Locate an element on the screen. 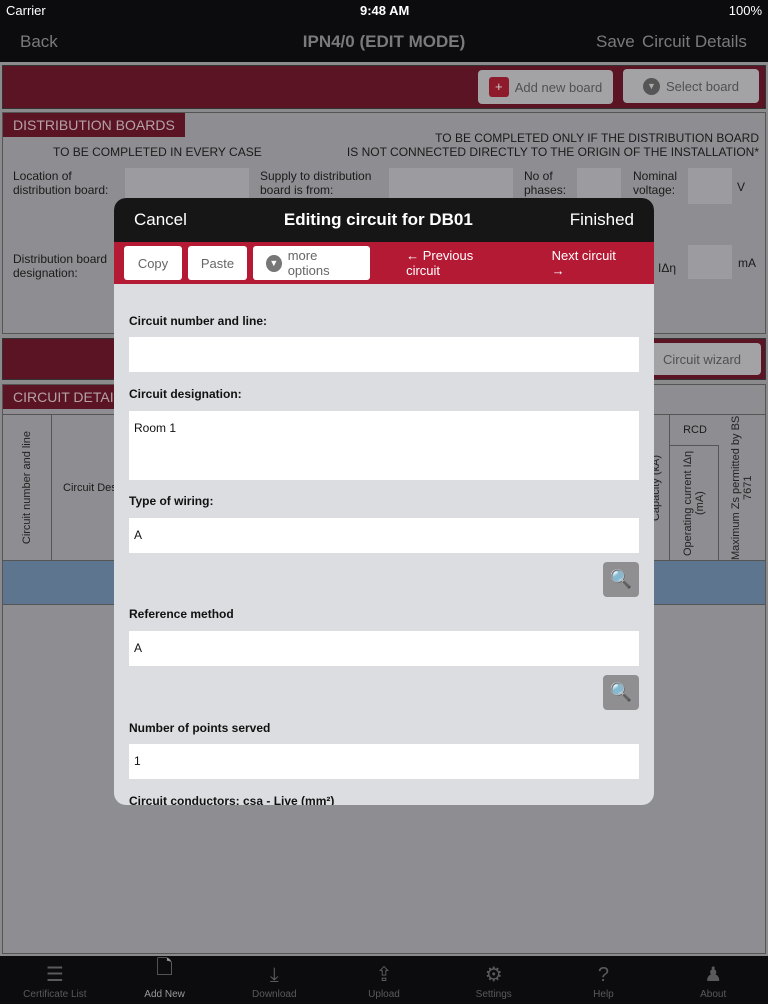  select-board-button: ▼ Select board is located at coordinates (691, 86).